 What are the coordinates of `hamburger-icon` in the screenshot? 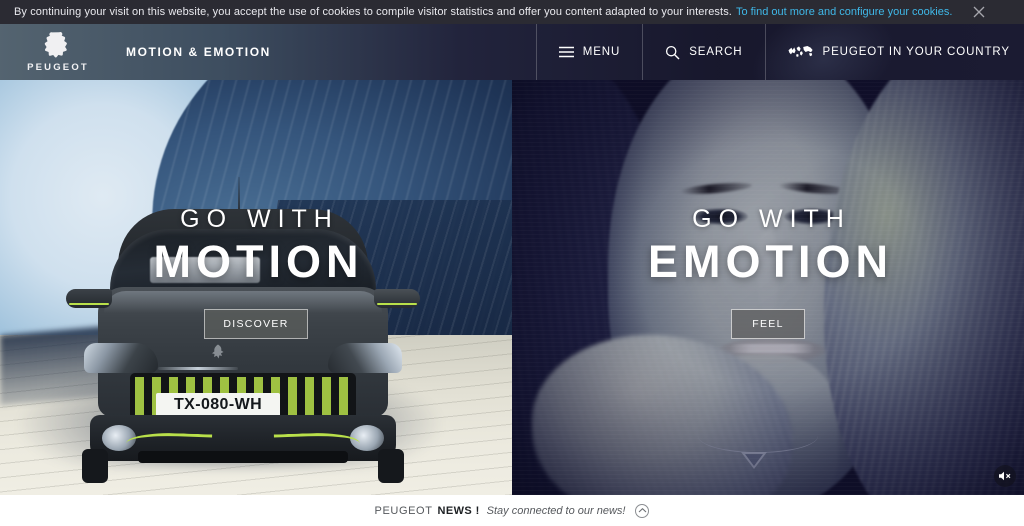 It's located at (566, 52).